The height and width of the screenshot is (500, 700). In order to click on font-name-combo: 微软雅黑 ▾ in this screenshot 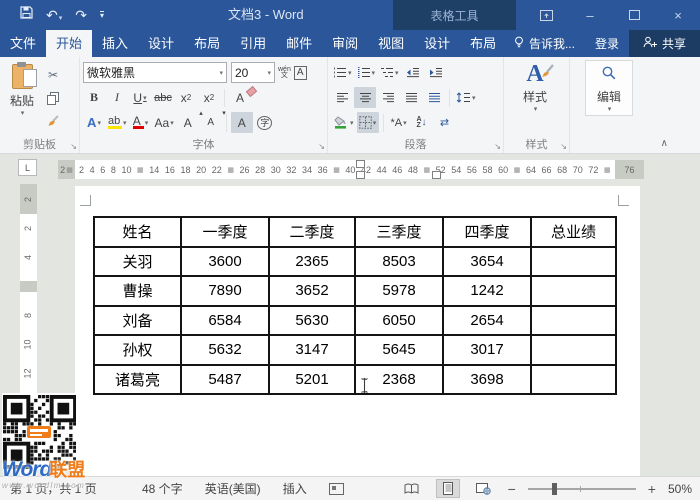, I will do `click(155, 72)`.